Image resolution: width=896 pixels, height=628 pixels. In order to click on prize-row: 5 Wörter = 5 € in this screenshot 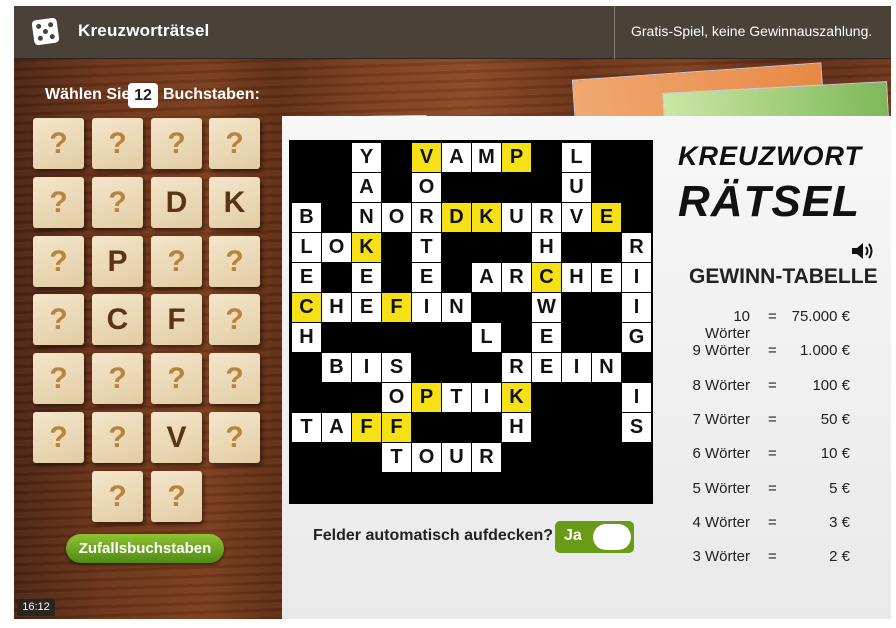, I will do `click(775, 491)`.